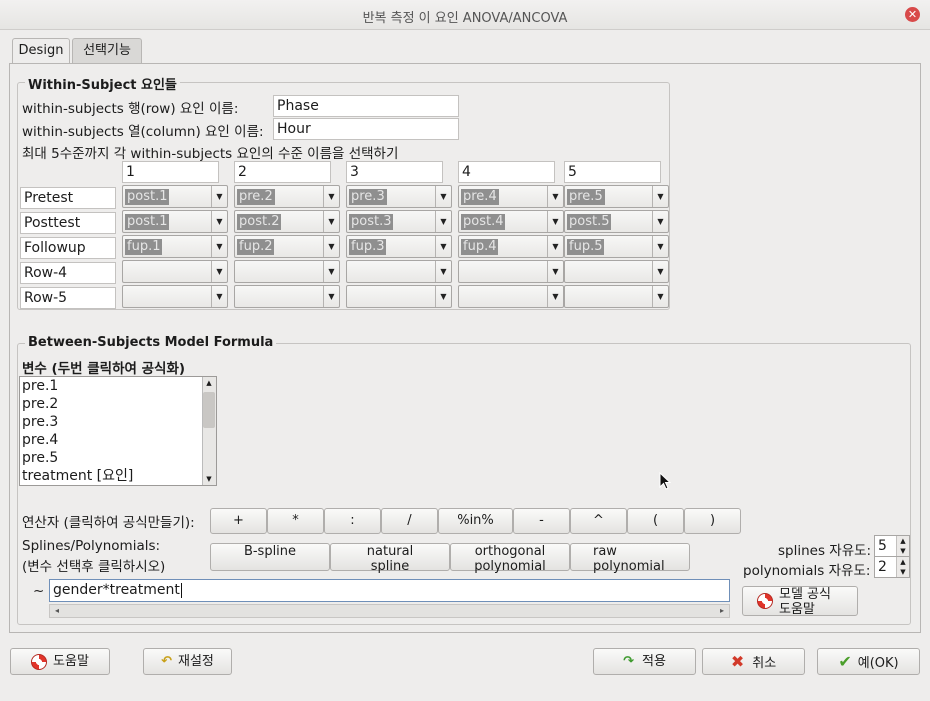 The height and width of the screenshot is (701, 930). I want to click on tab-design: Design, so click(41, 51).